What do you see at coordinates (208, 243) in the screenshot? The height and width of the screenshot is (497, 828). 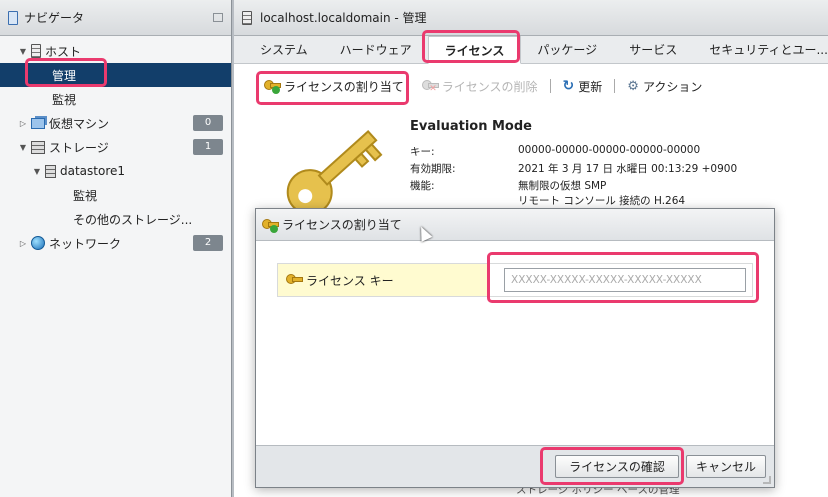 I see `network-count-badge: 2` at bounding box center [208, 243].